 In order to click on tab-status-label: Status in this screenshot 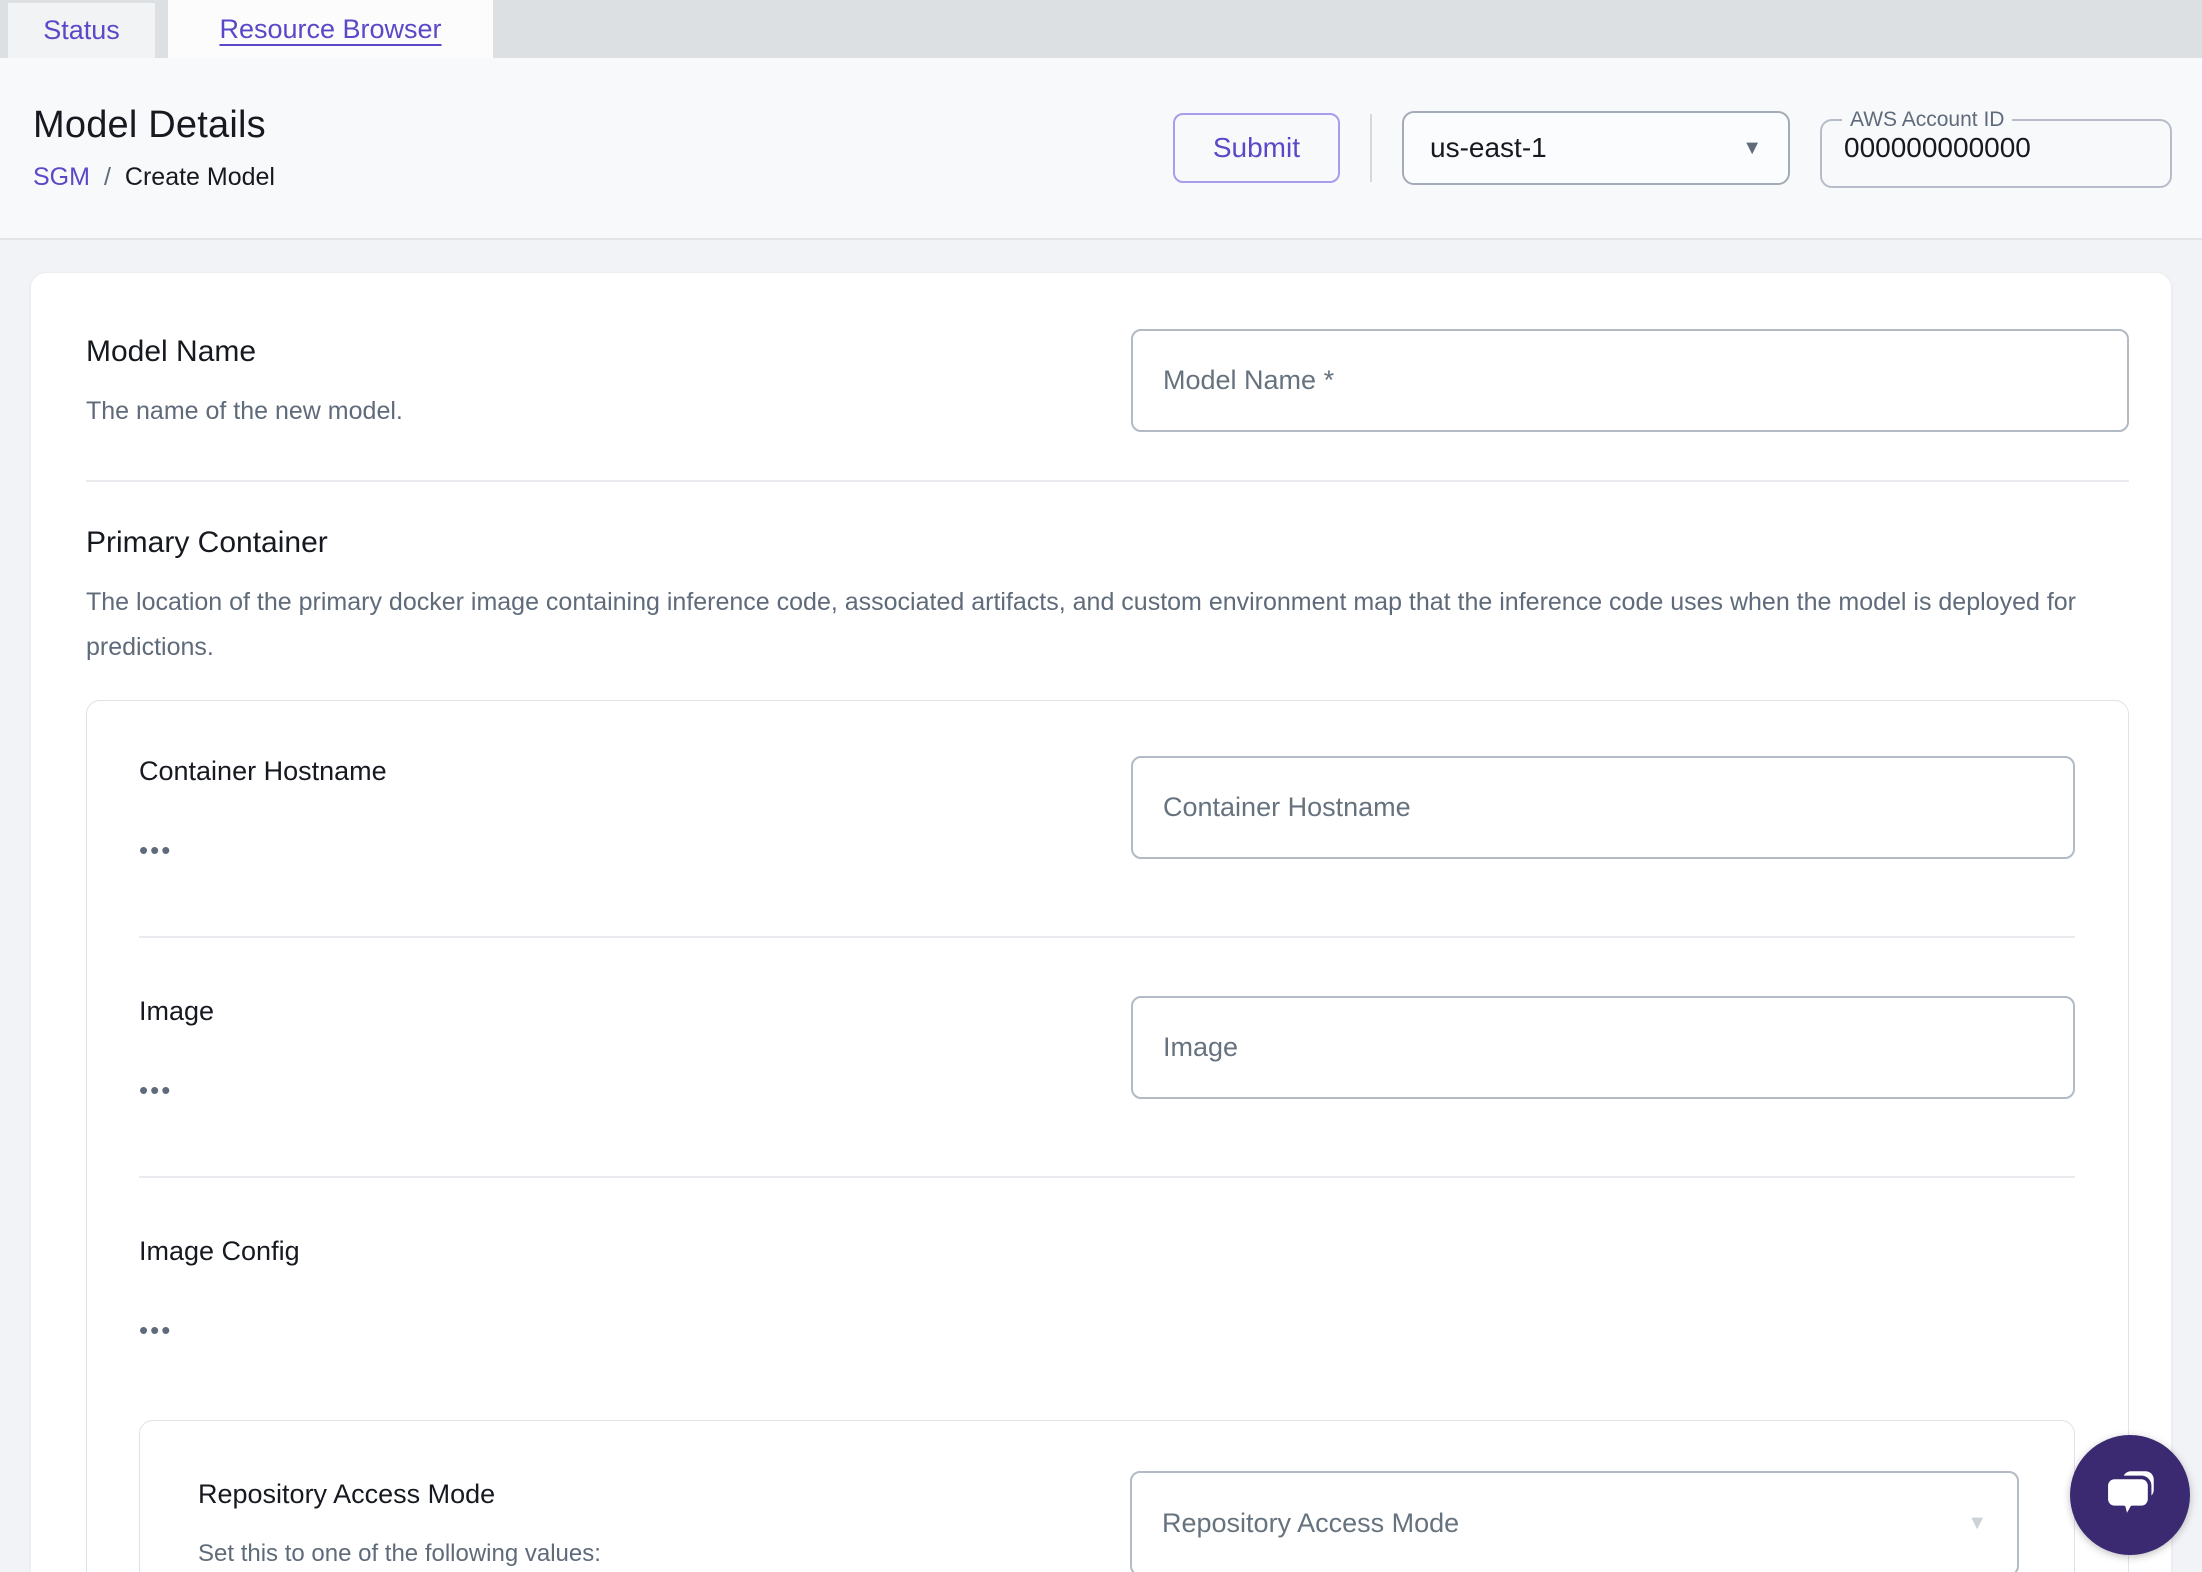, I will do `click(81, 30)`.